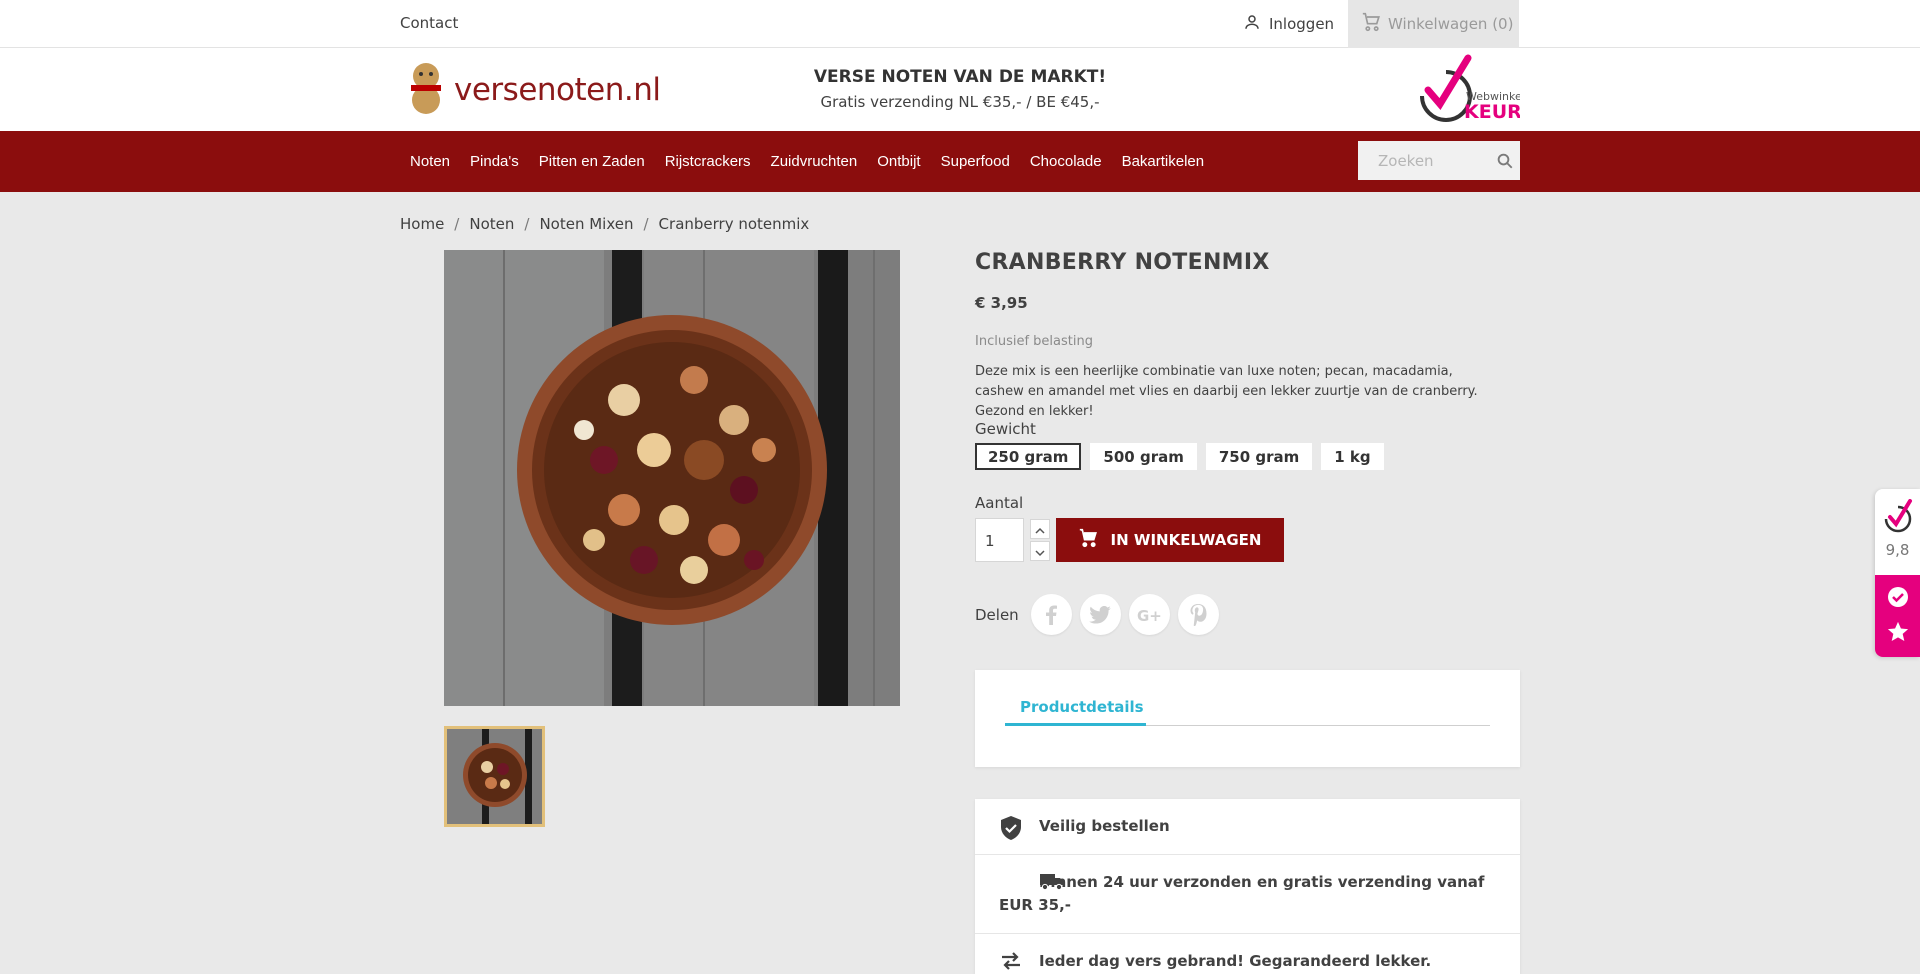  What do you see at coordinates (1198, 614) in the screenshot?
I see `pinterest-icon` at bounding box center [1198, 614].